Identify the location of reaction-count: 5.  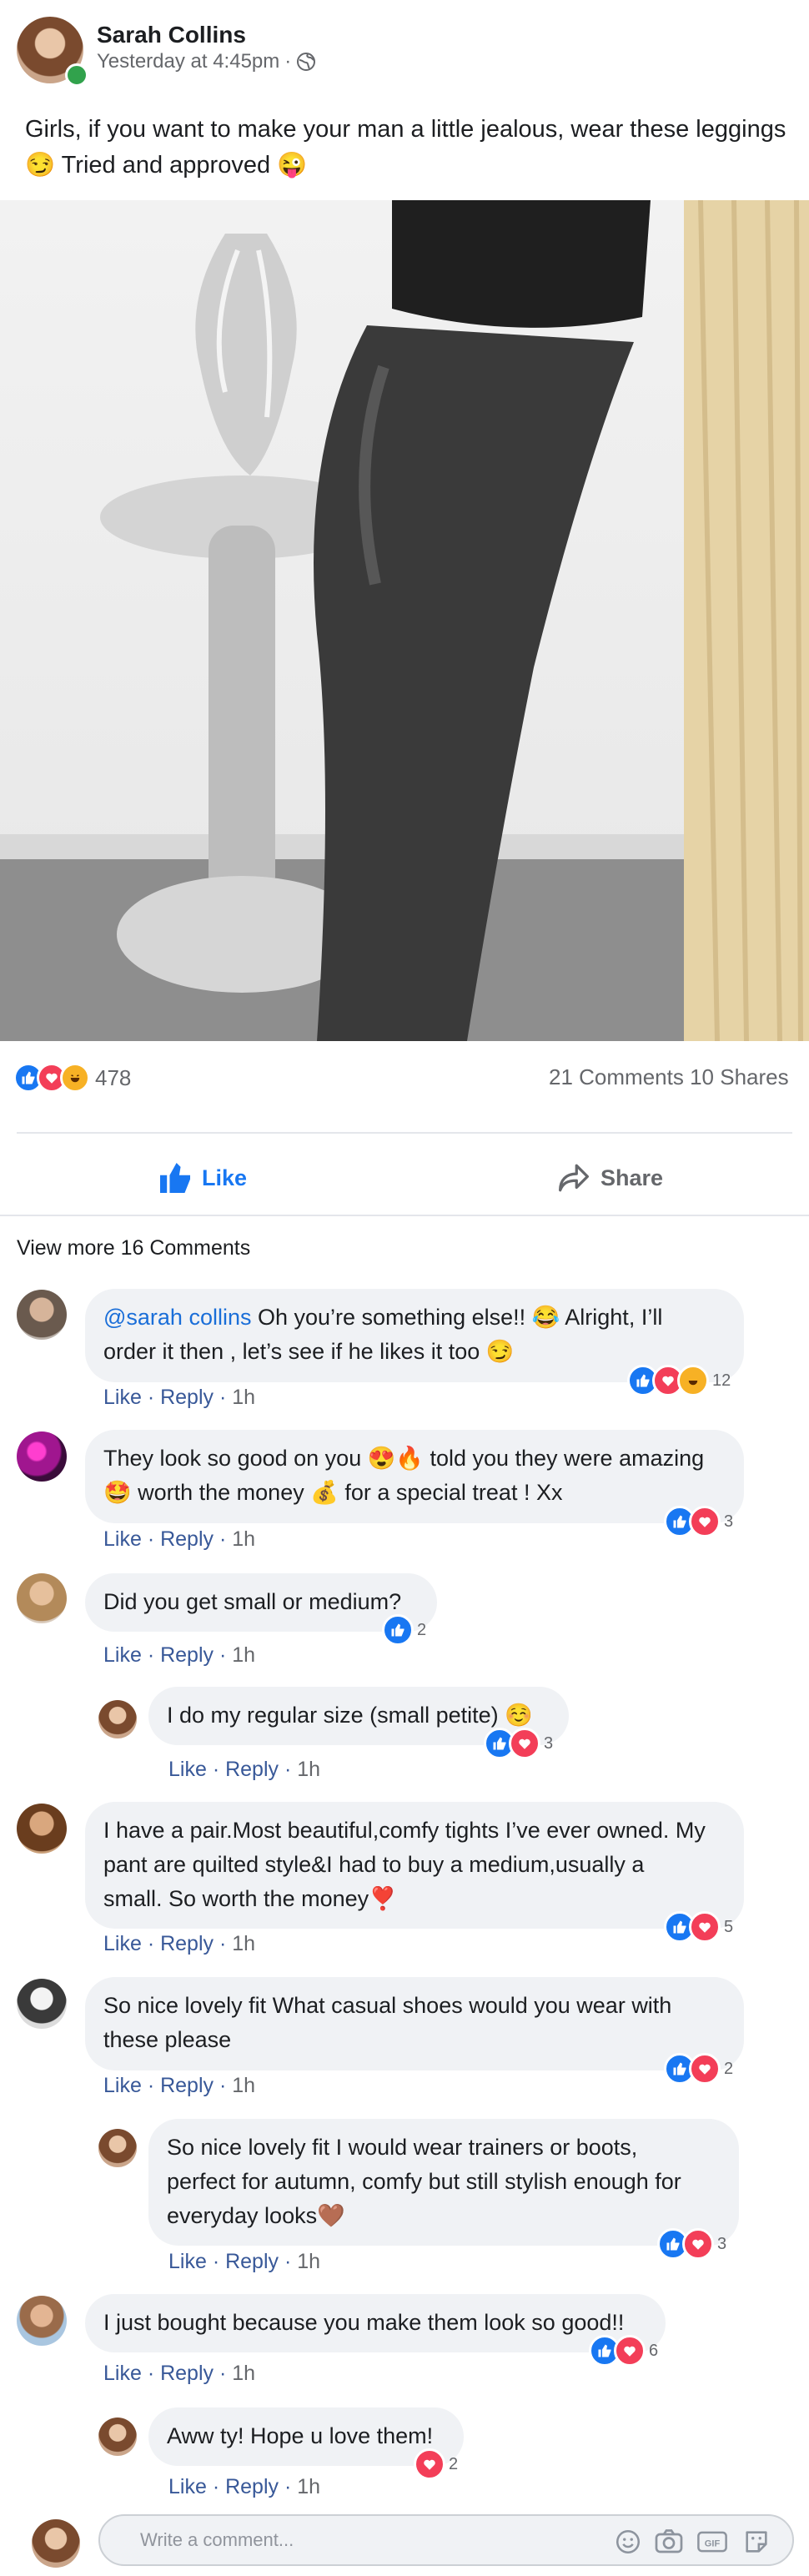
(729, 1926).